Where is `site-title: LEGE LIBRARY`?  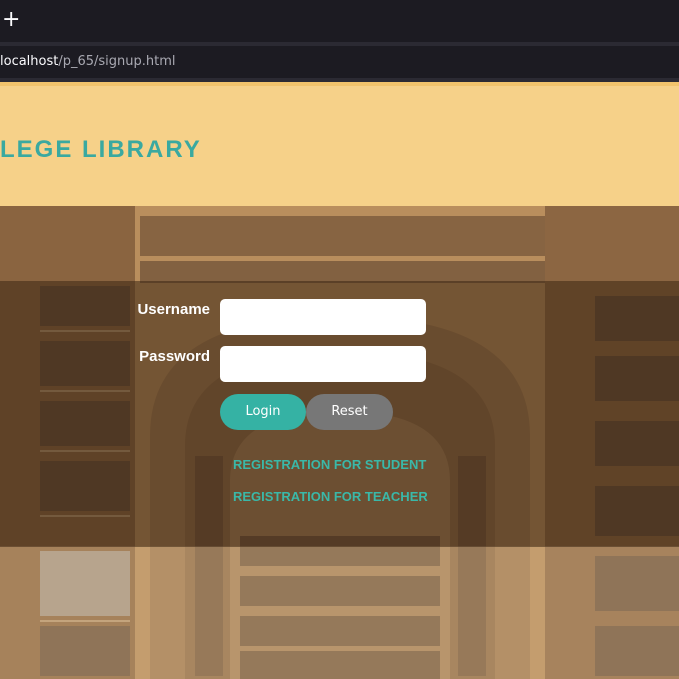 site-title: LEGE LIBRARY is located at coordinates (101, 149).